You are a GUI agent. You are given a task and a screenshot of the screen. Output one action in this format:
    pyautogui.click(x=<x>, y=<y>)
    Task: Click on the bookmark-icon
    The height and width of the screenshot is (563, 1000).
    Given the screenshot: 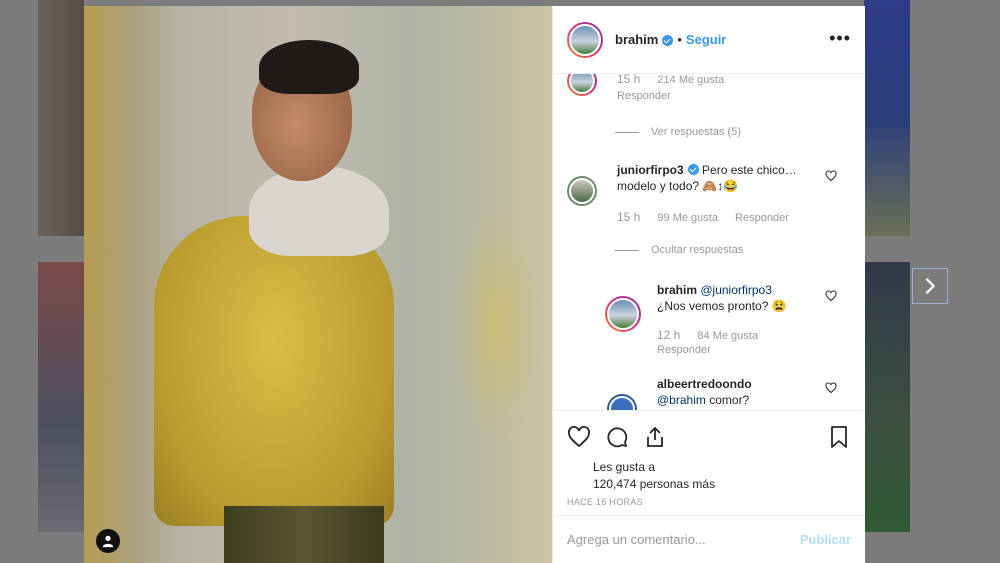 What is the action you would take?
    pyautogui.click(x=839, y=437)
    